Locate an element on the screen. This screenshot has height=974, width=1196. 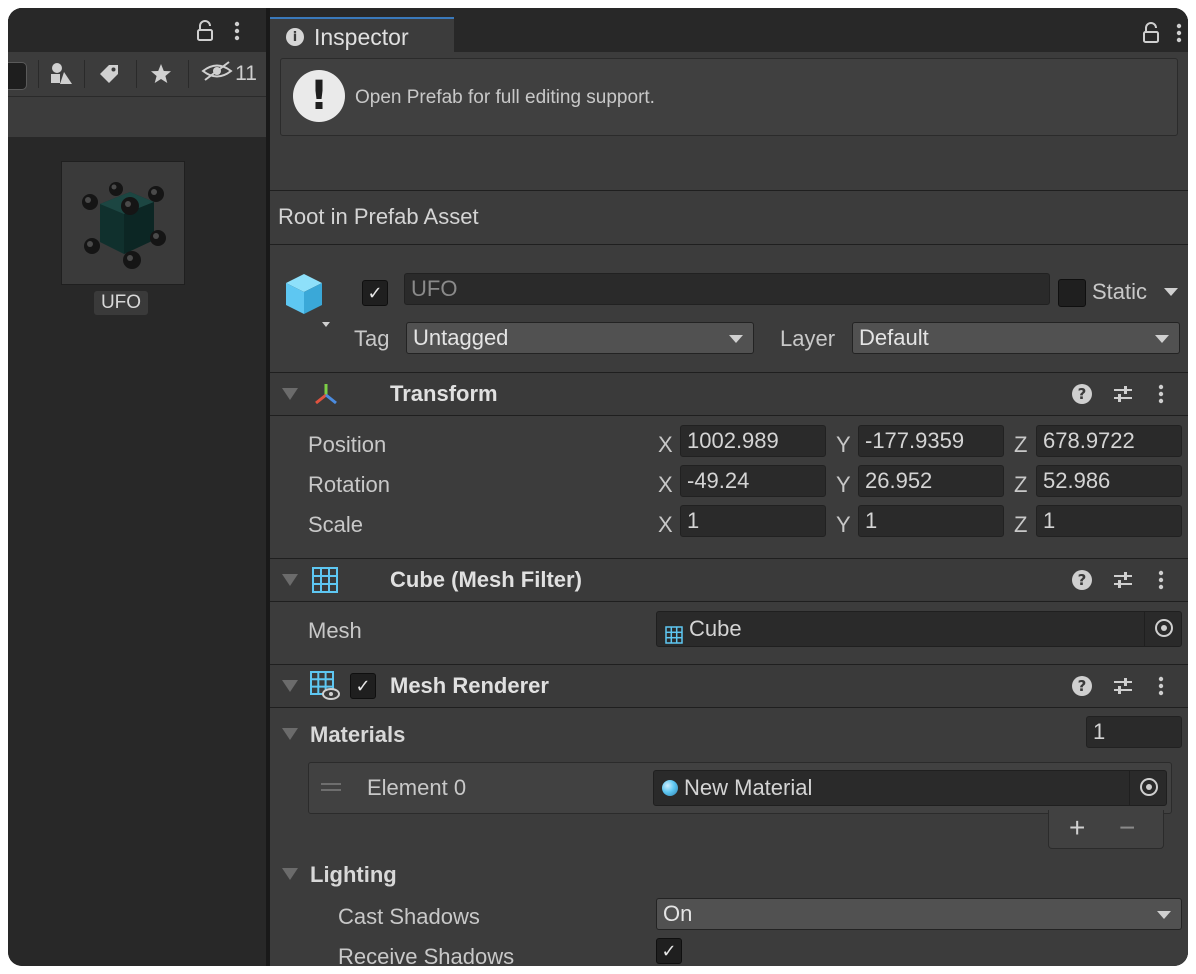
material-sphere-icon is located at coordinates (670, 788).